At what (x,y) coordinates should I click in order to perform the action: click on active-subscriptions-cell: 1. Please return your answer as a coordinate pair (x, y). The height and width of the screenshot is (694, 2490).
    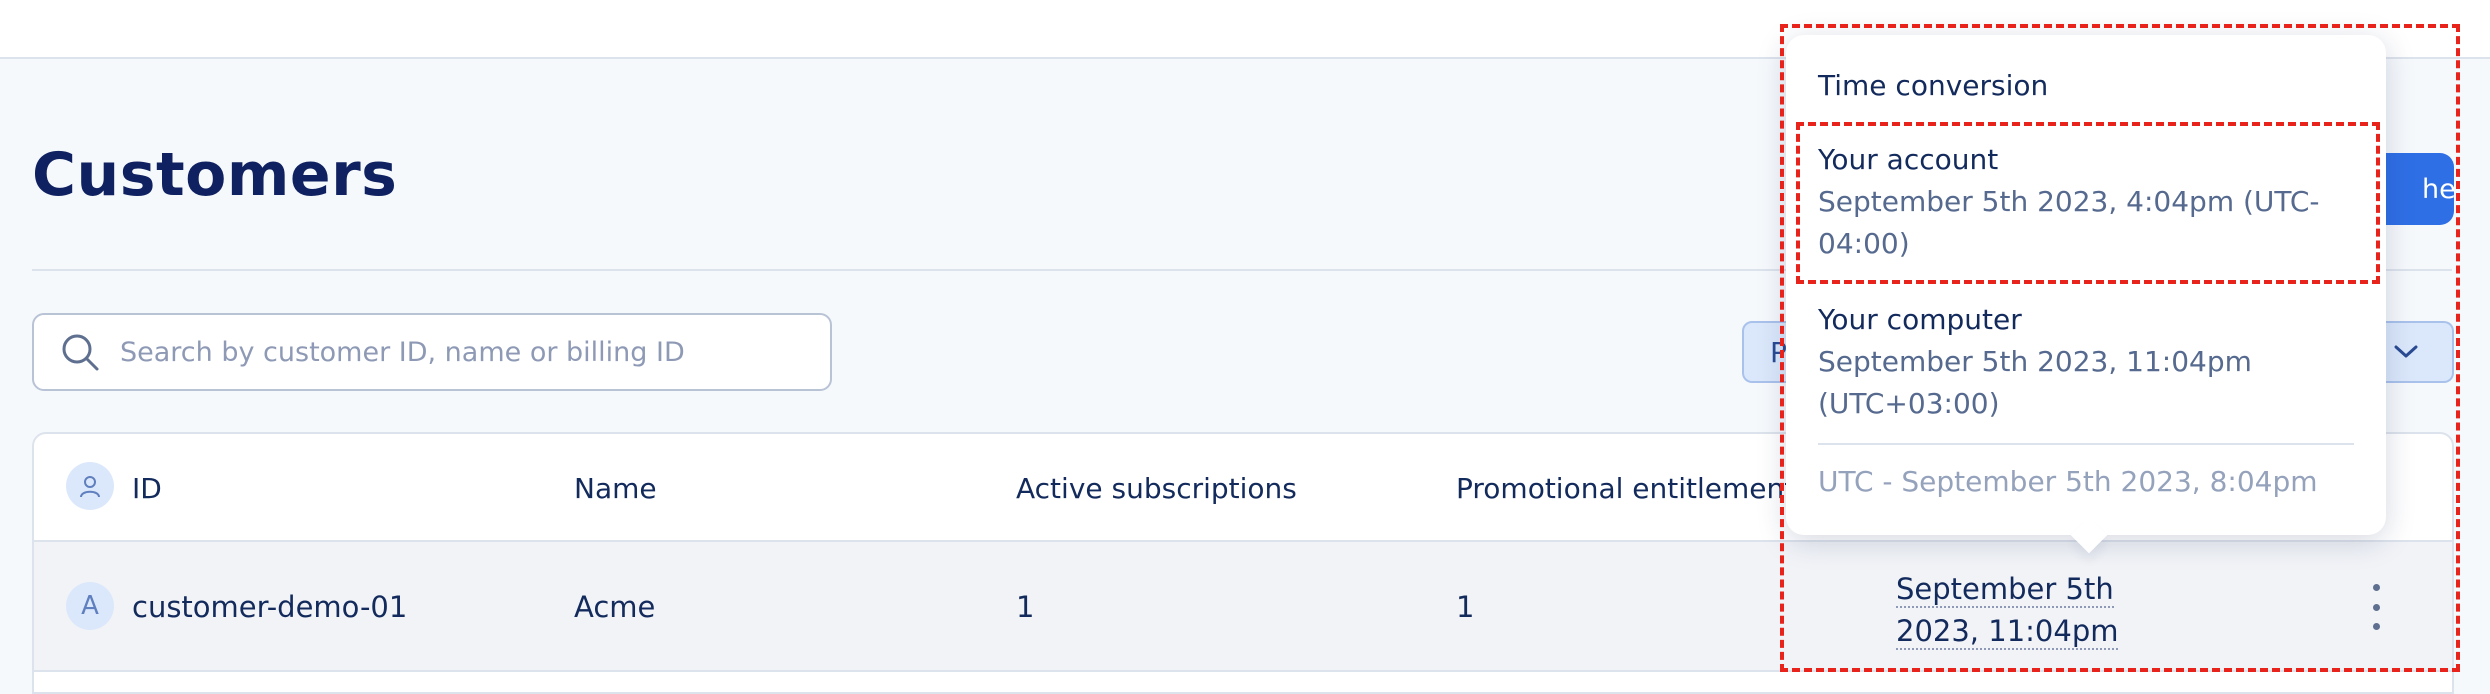
    Looking at the image, I should click on (1025, 607).